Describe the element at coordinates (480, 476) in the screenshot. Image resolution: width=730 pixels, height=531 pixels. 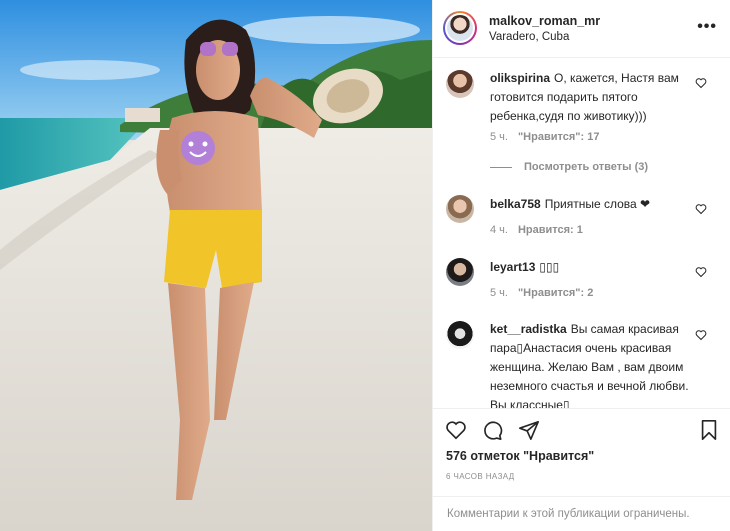
I see `post-time: 6 ЧАСОВ НАЗАД` at that location.